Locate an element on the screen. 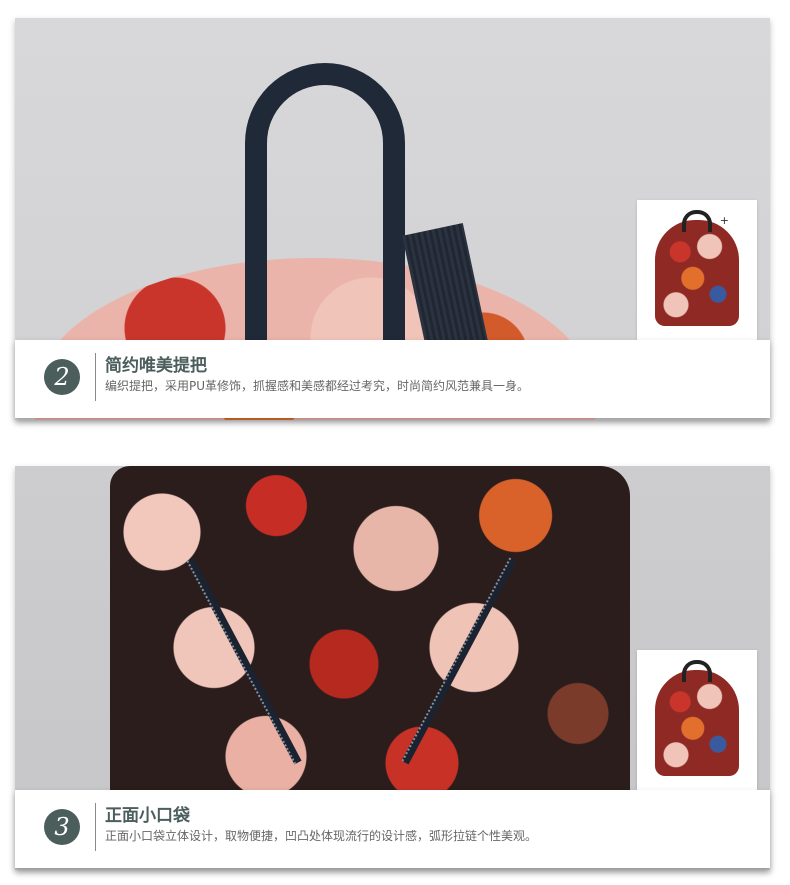 The width and height of the screenshot is (790, 885). product-thumbnail: + is located at coordinates (697, 270).